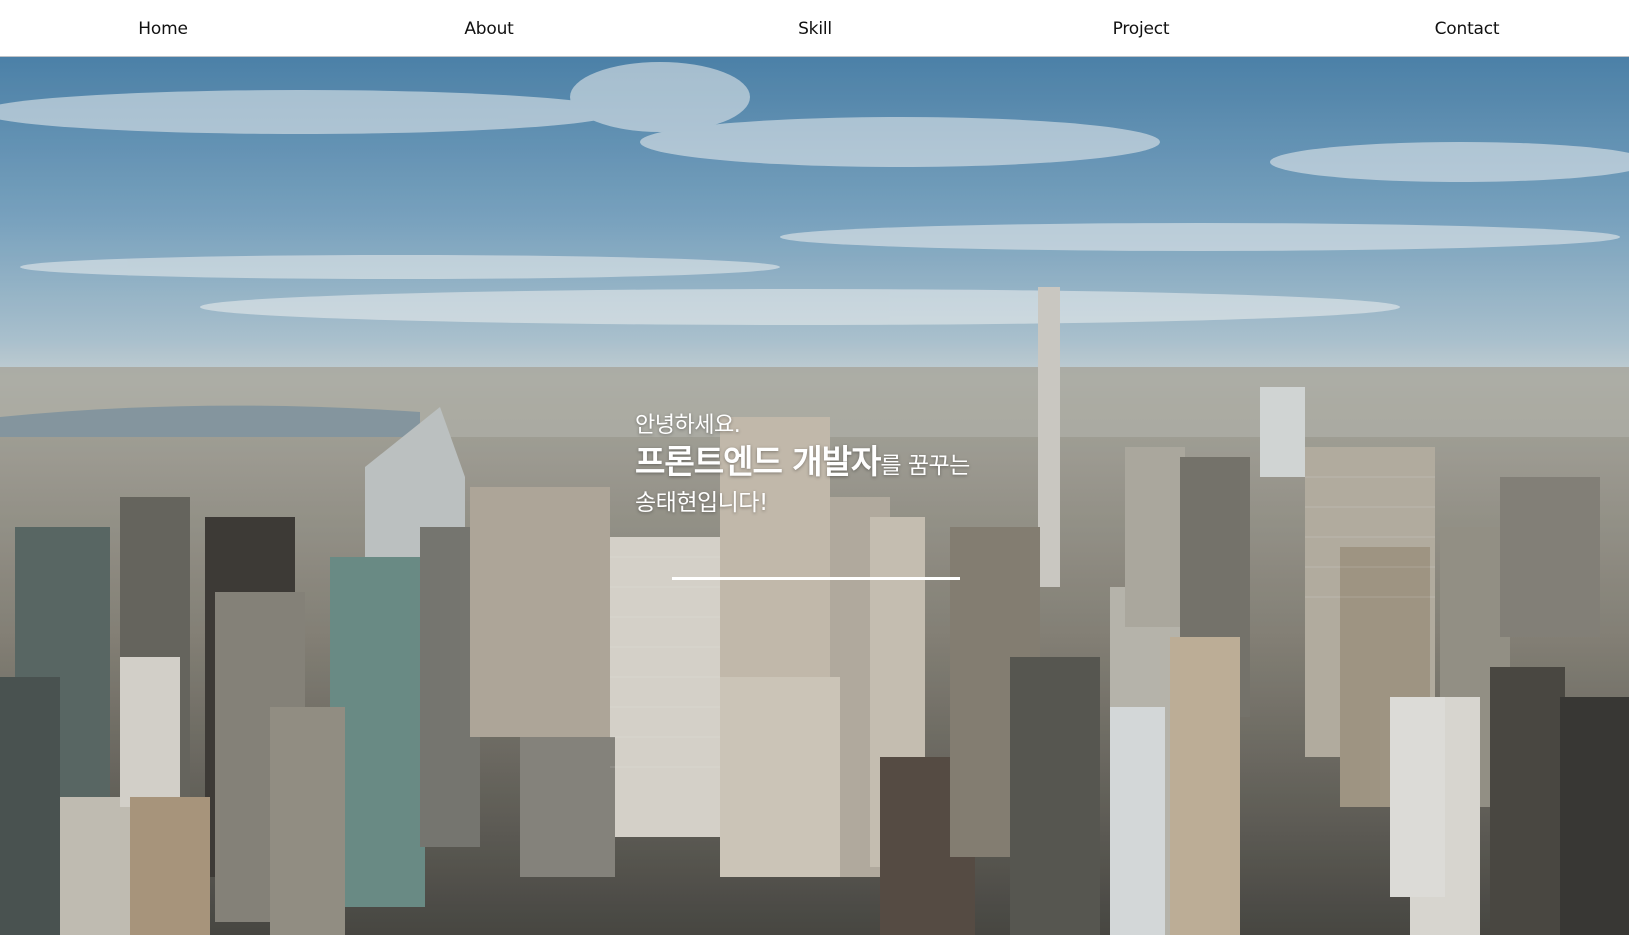 The image size is (1629, 935). I want to click on hero-suffix: 를 꿈꾸는, so click(925, 466).